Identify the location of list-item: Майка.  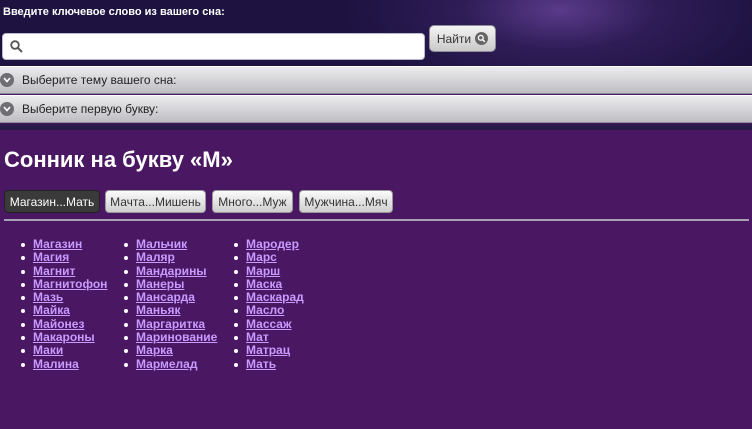
(64, 310).